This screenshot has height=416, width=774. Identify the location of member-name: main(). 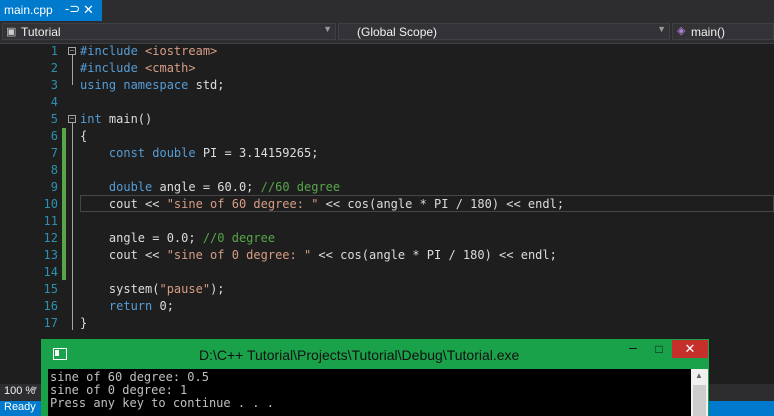
(708, 32).